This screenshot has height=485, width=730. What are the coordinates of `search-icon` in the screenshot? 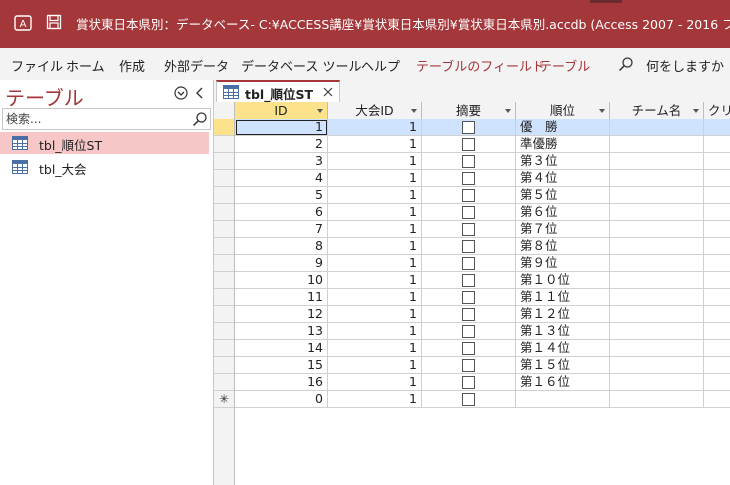 It's located at (200, 119).